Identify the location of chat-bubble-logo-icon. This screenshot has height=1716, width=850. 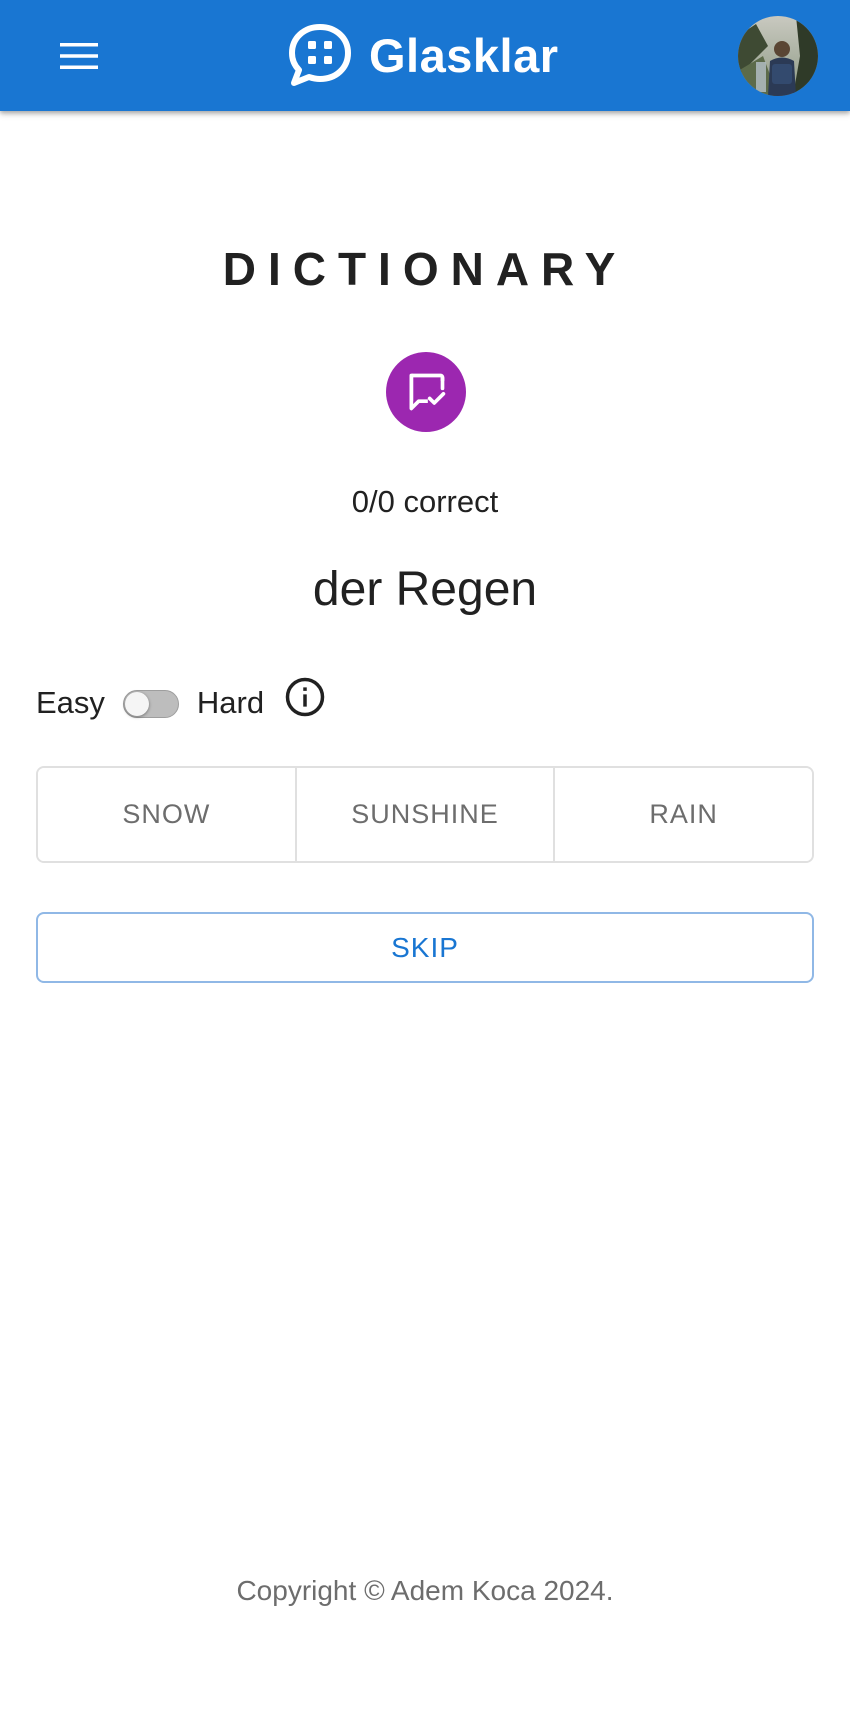
(320, 55).